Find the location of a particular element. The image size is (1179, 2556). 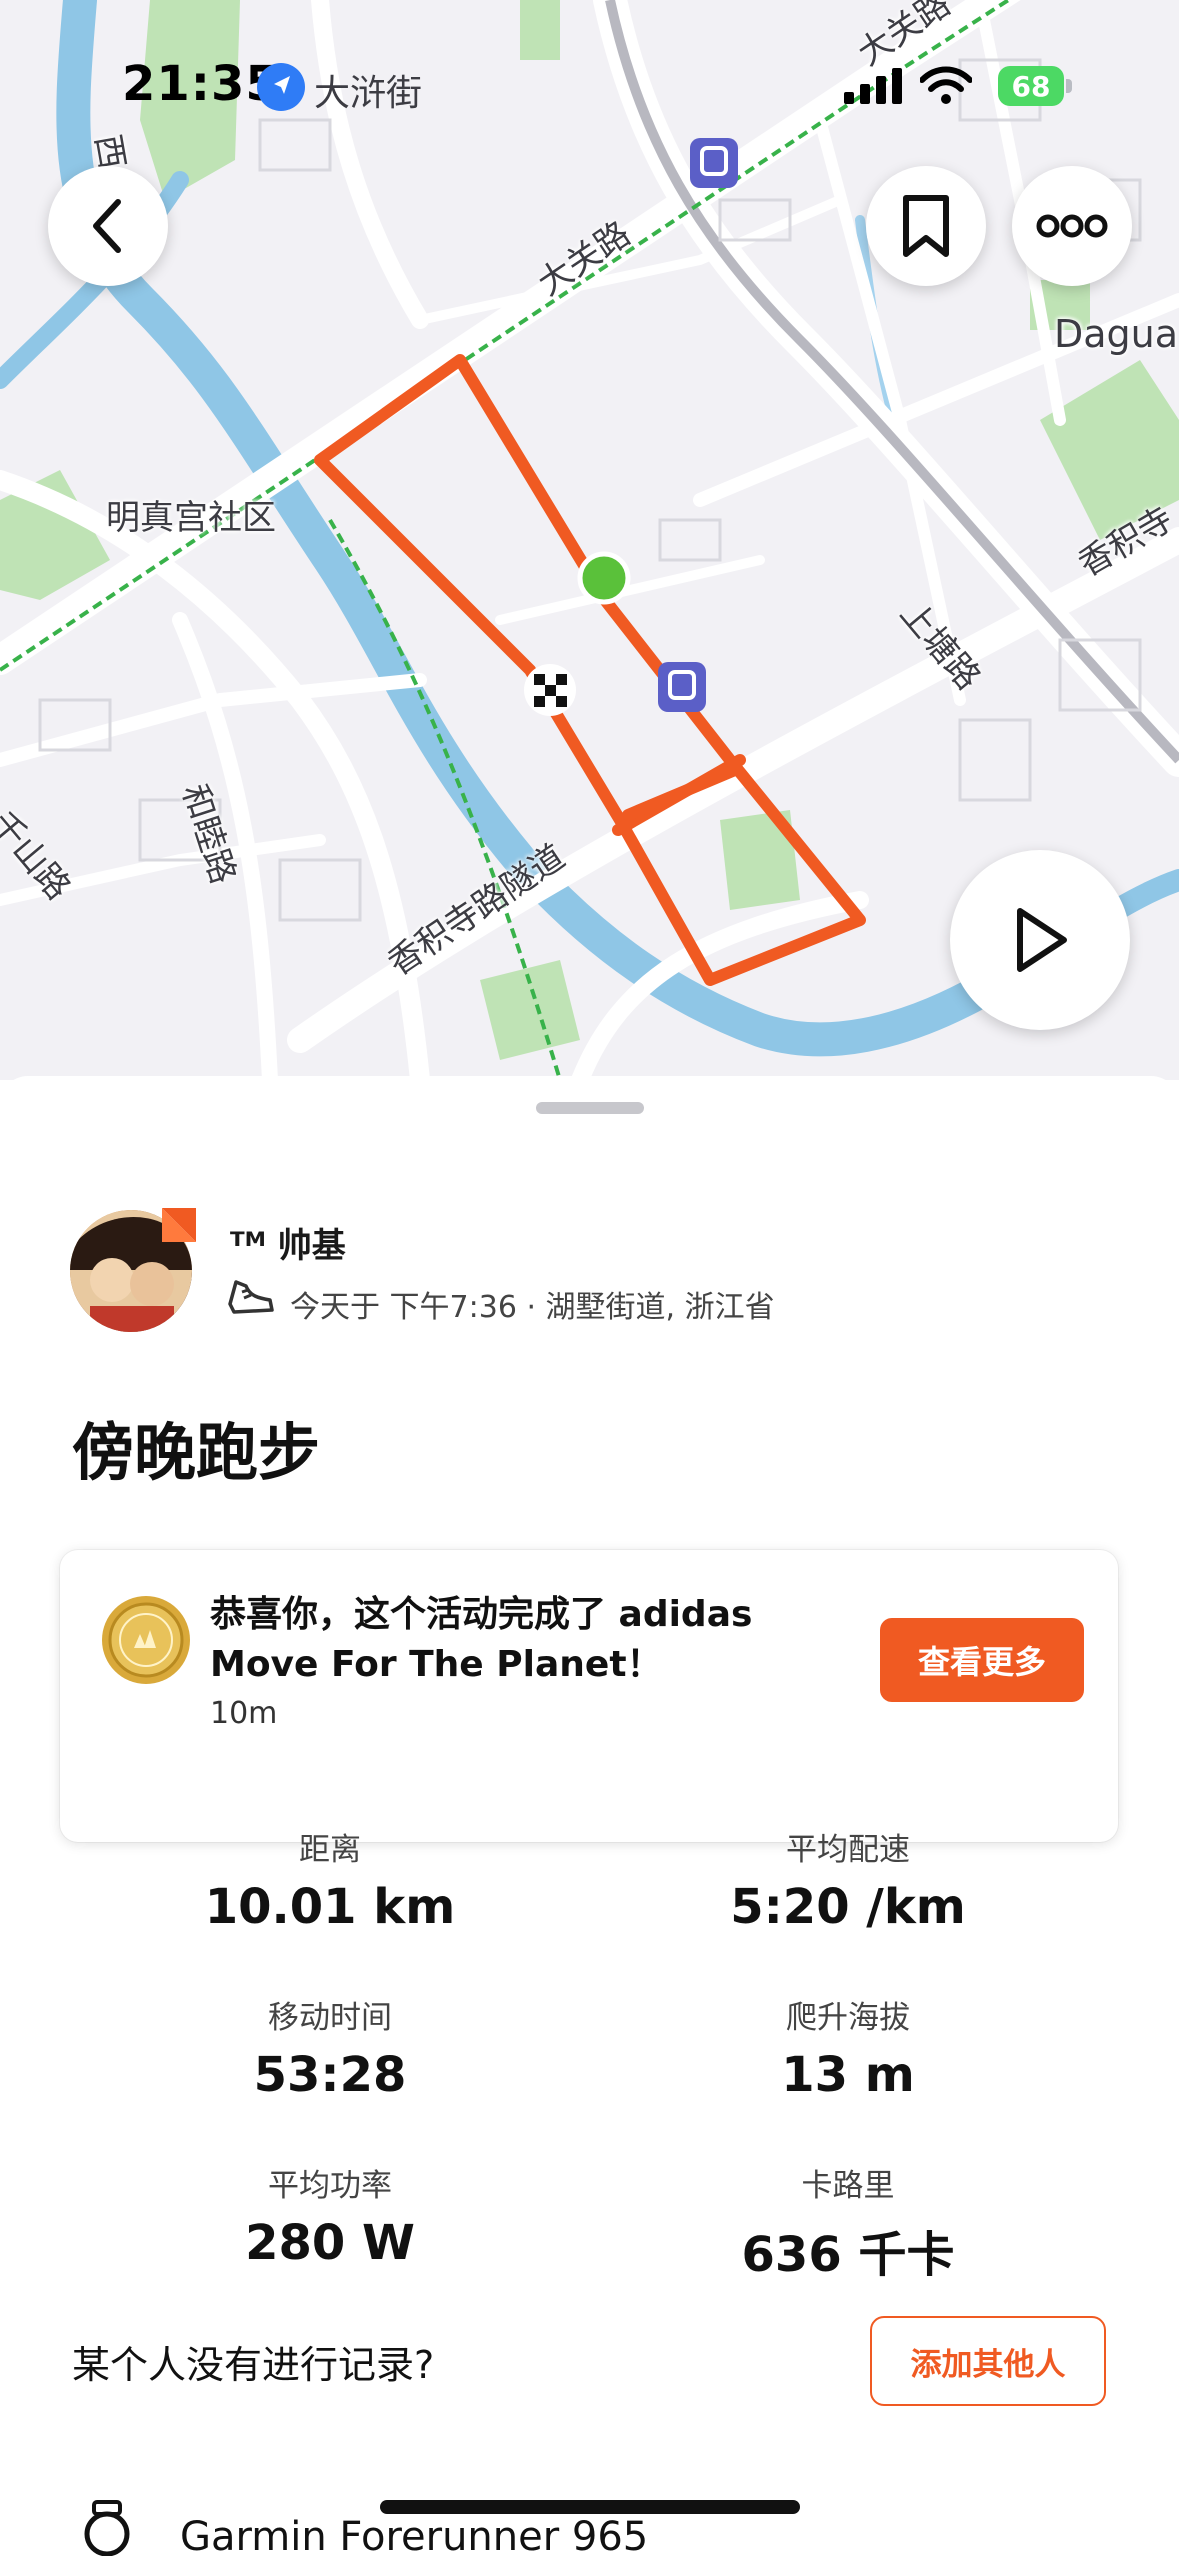

battery-indicator: 68 is located at coordinates (1036, 86).